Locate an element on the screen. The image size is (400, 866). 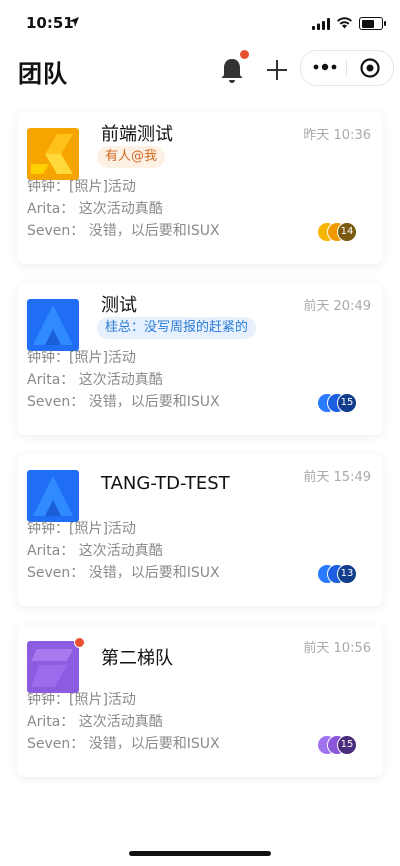
location-arrow-icon is located at coordinates (74, 22).